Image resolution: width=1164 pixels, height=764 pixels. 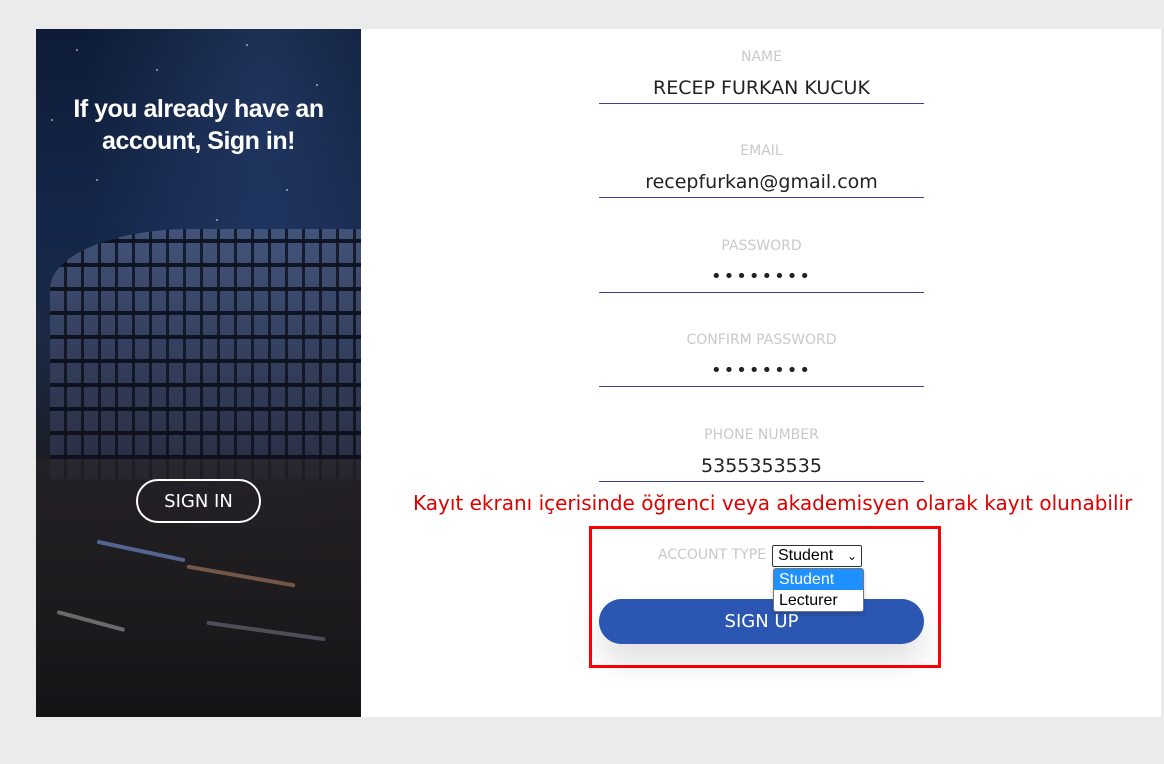 What do you see at coordinates (761, 277) in the screenshot?
I see `password-input: ••••••••` at bounding box center [761, 277].